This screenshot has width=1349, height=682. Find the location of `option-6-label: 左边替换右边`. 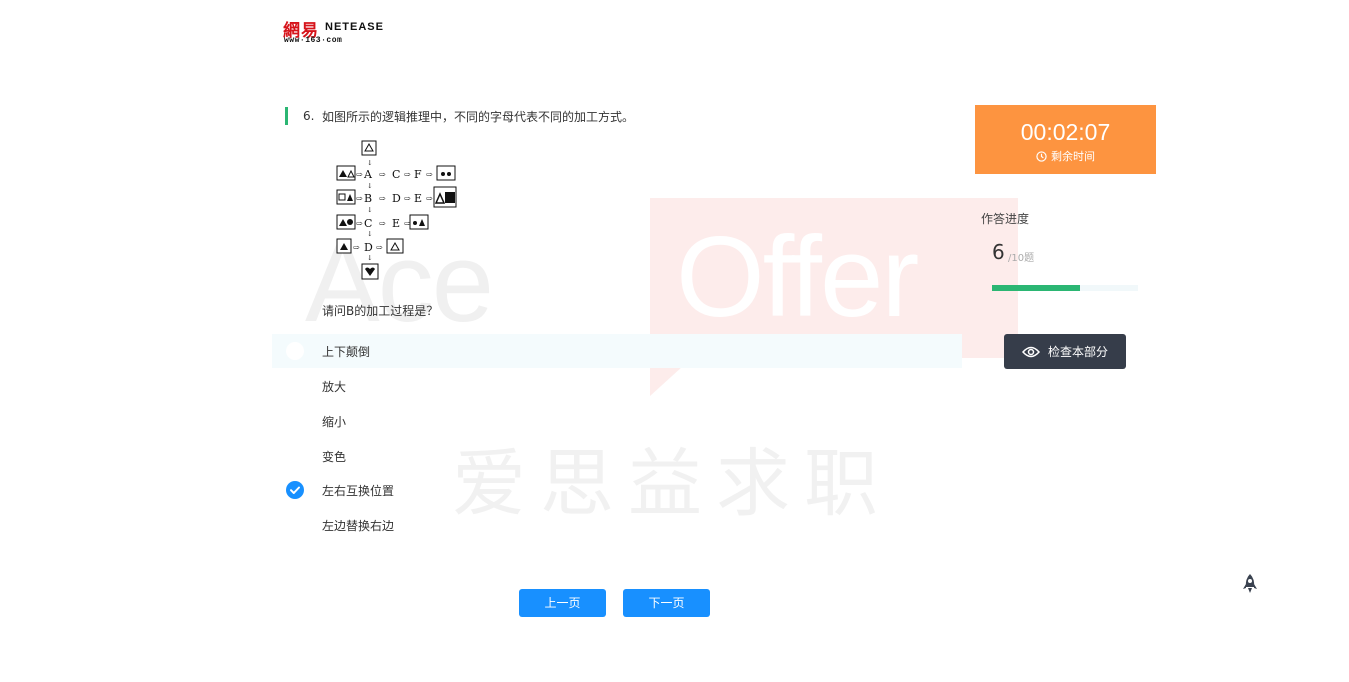

option-6-label: 左边替换右边 is located at coordinates (358, 526).